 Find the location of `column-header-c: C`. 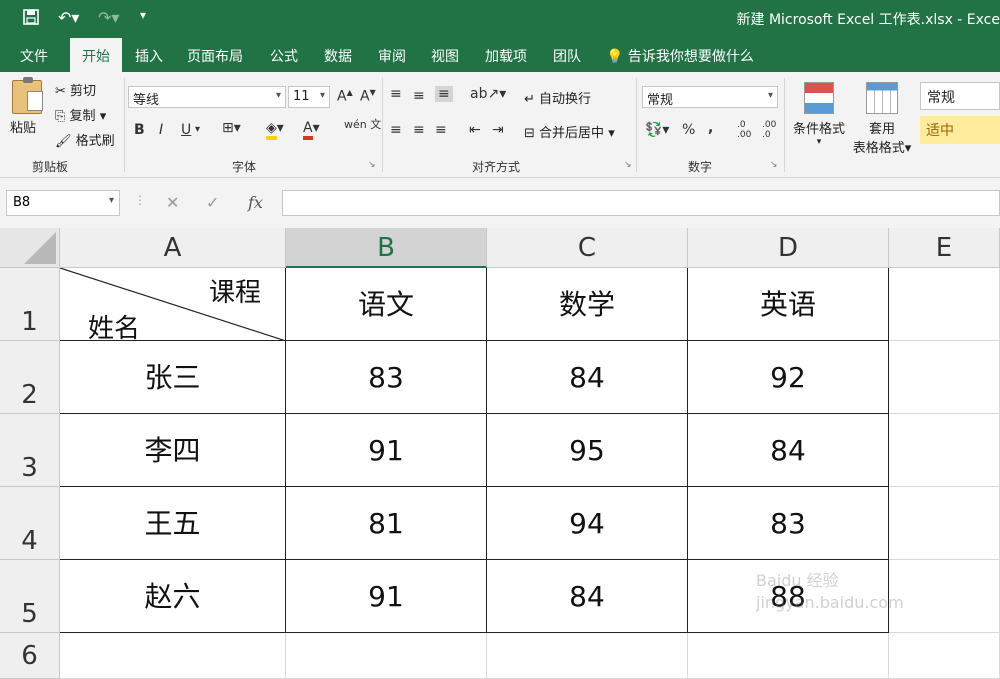

column-header-c: C is located at coordinates (587, 248).